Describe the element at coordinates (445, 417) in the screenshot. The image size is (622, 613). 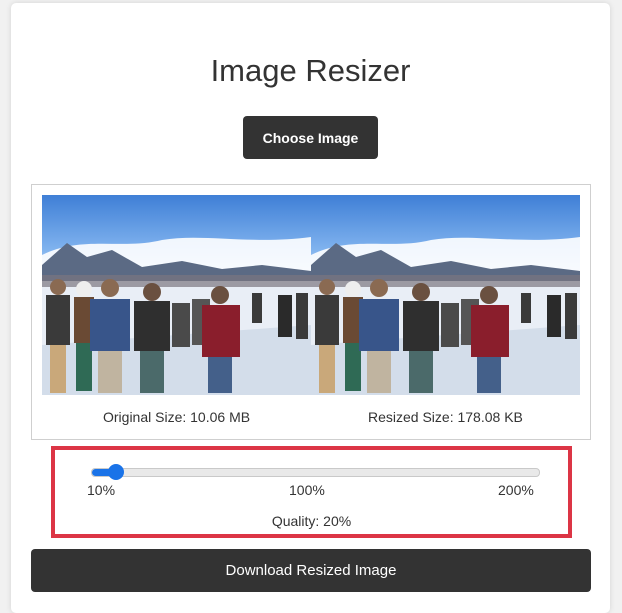
I see `resized-size-label: Resized Size: 178.08 KB` at that location.